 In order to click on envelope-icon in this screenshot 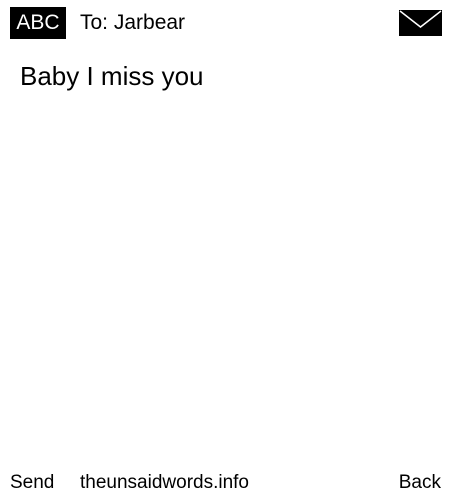, I will do `click(420, 23)`.